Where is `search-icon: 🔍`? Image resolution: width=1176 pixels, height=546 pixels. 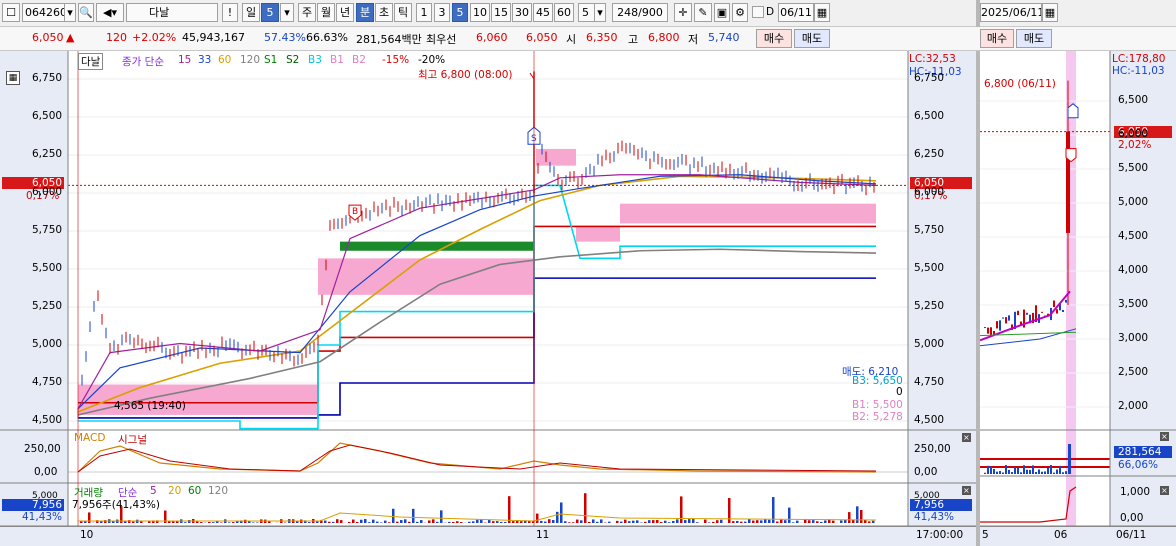
search-icon: 🔍 is located at coordinates (86, 12).